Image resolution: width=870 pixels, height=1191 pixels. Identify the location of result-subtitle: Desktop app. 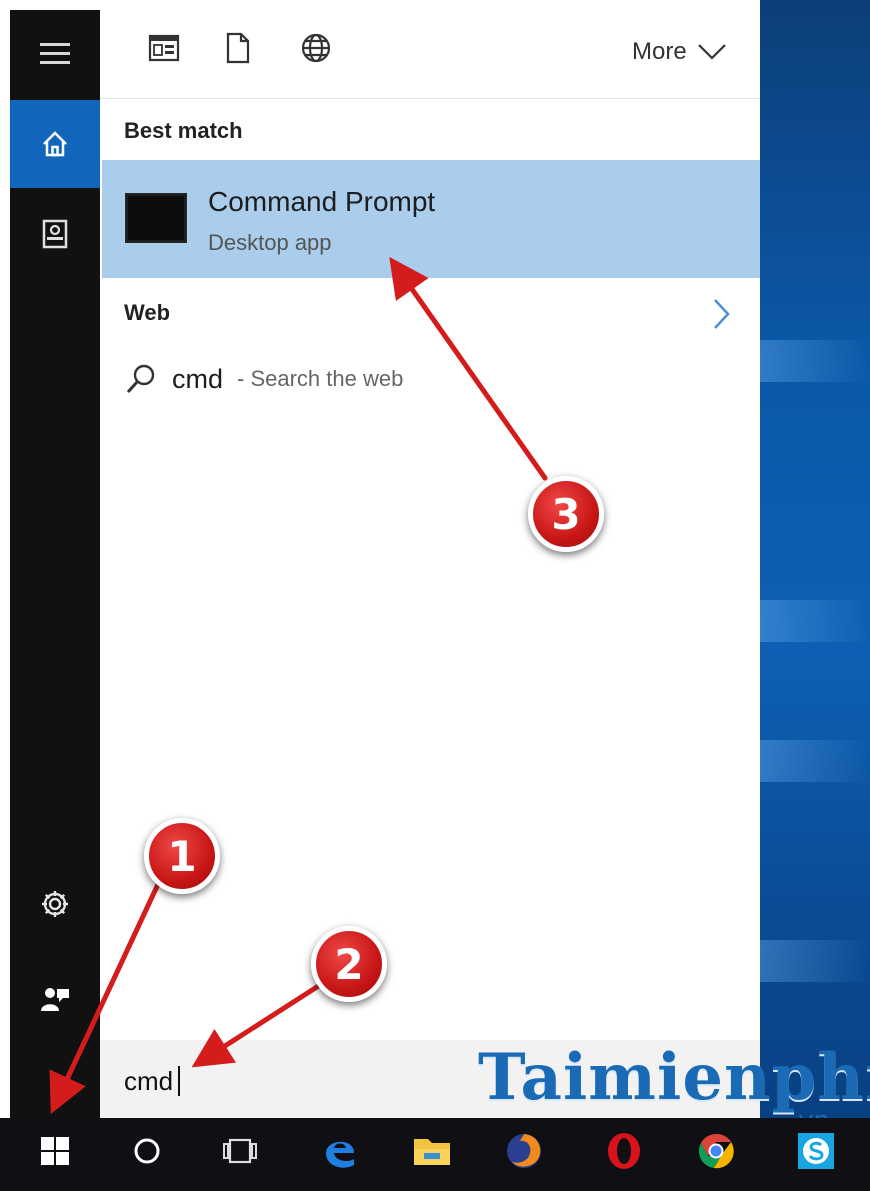
(270, 242).